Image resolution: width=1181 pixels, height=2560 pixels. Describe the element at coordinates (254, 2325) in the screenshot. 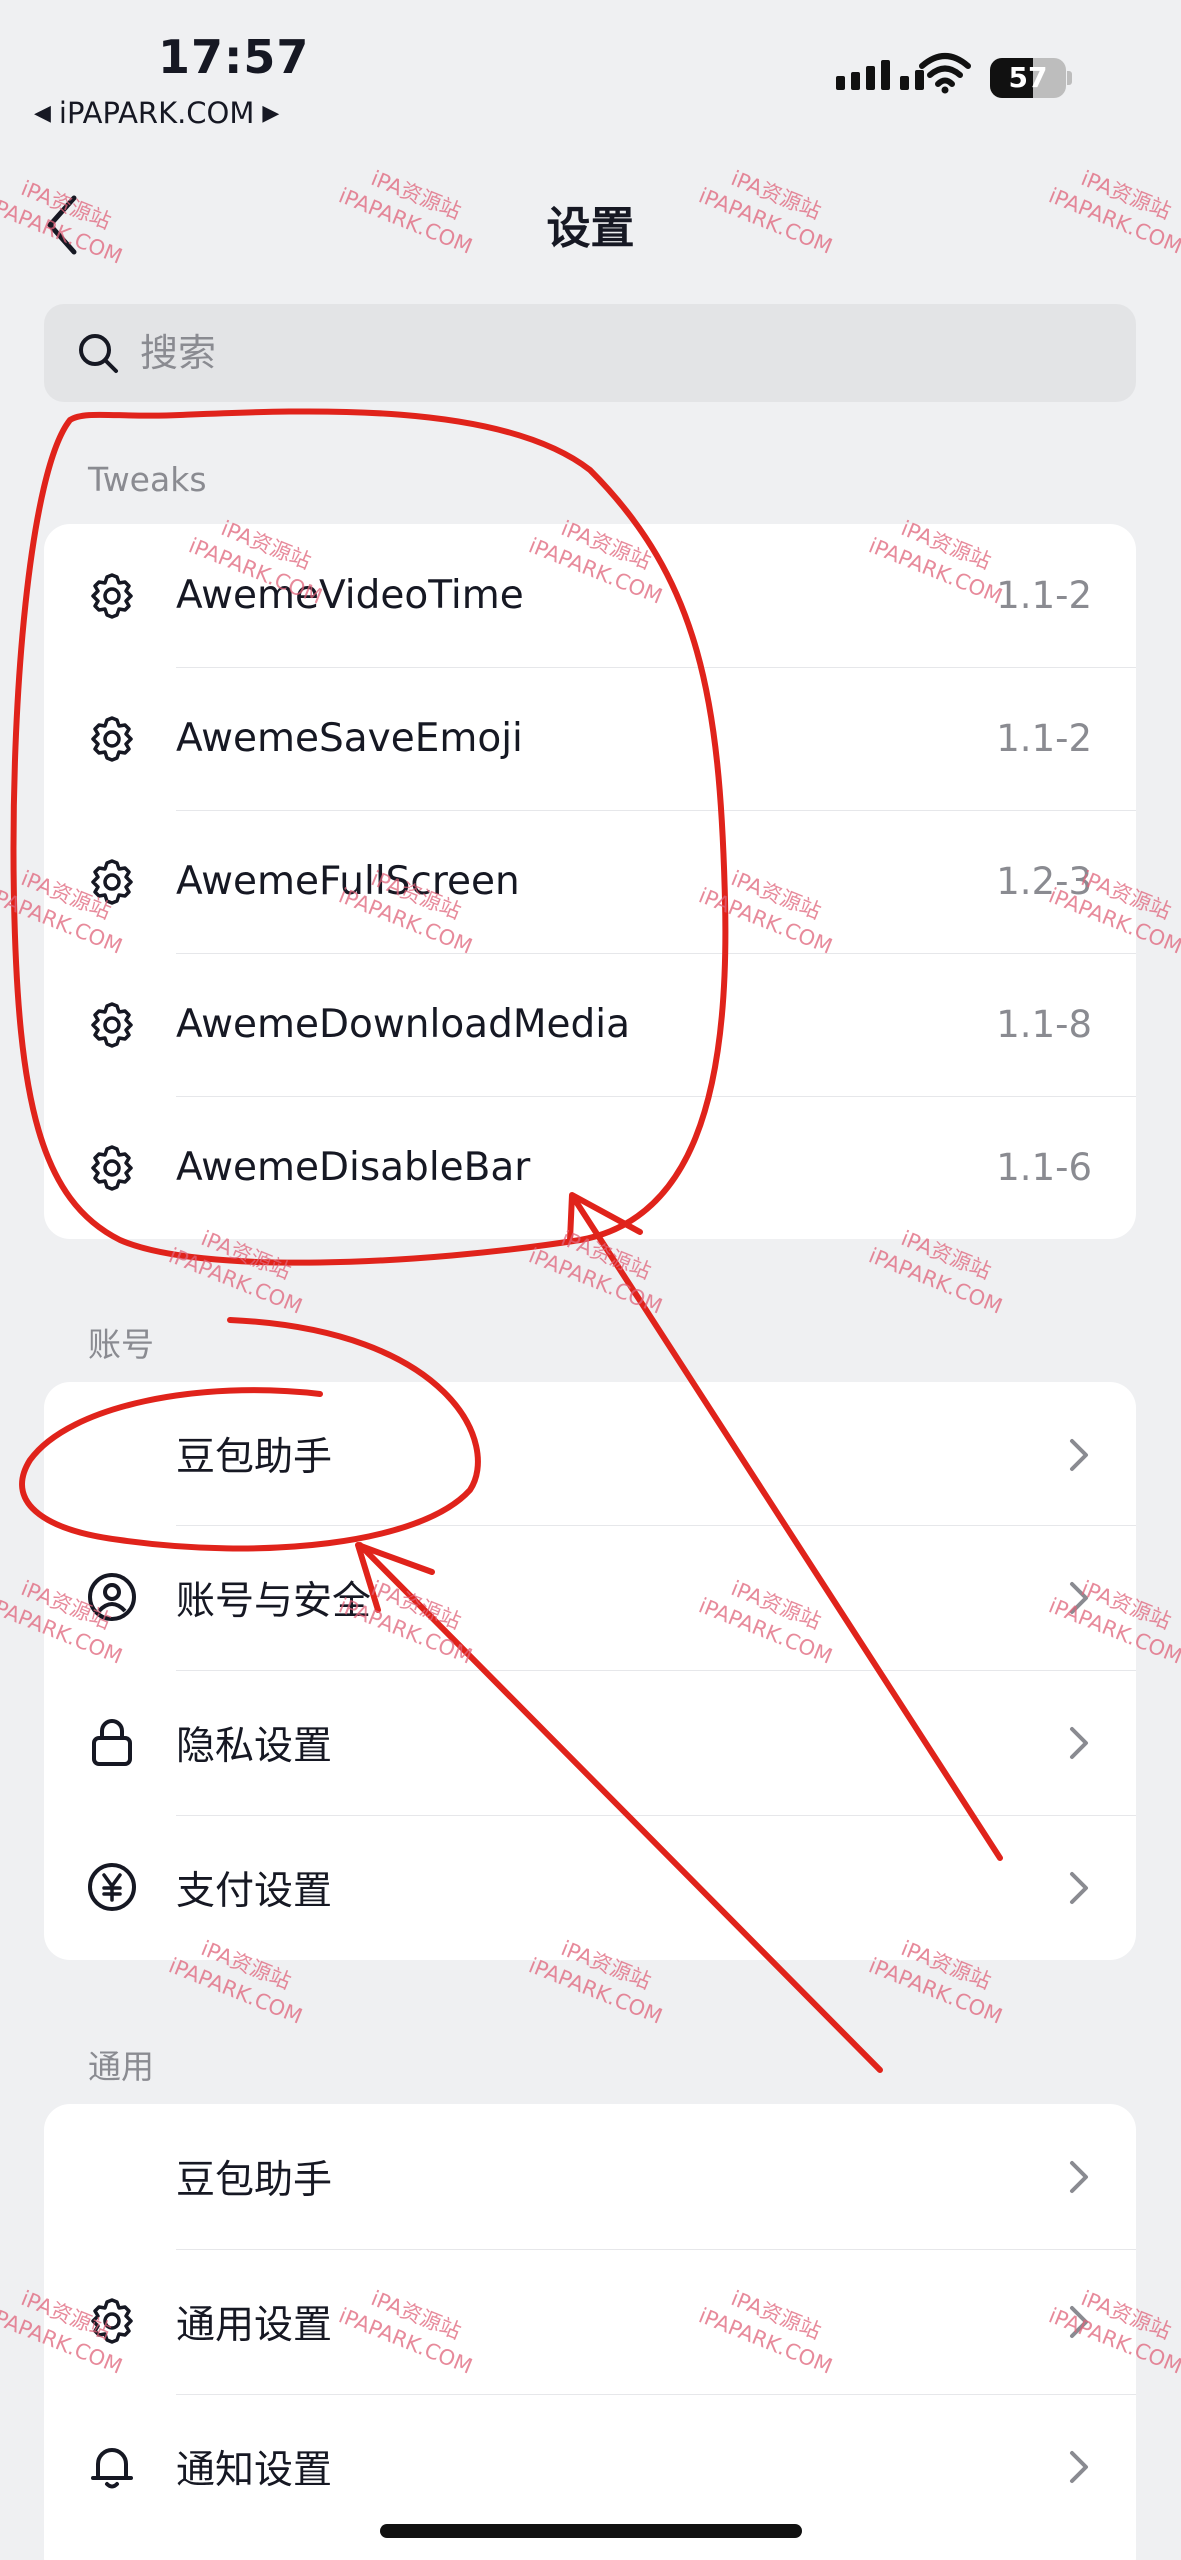

I see `row-label: 通用设置` at that location.